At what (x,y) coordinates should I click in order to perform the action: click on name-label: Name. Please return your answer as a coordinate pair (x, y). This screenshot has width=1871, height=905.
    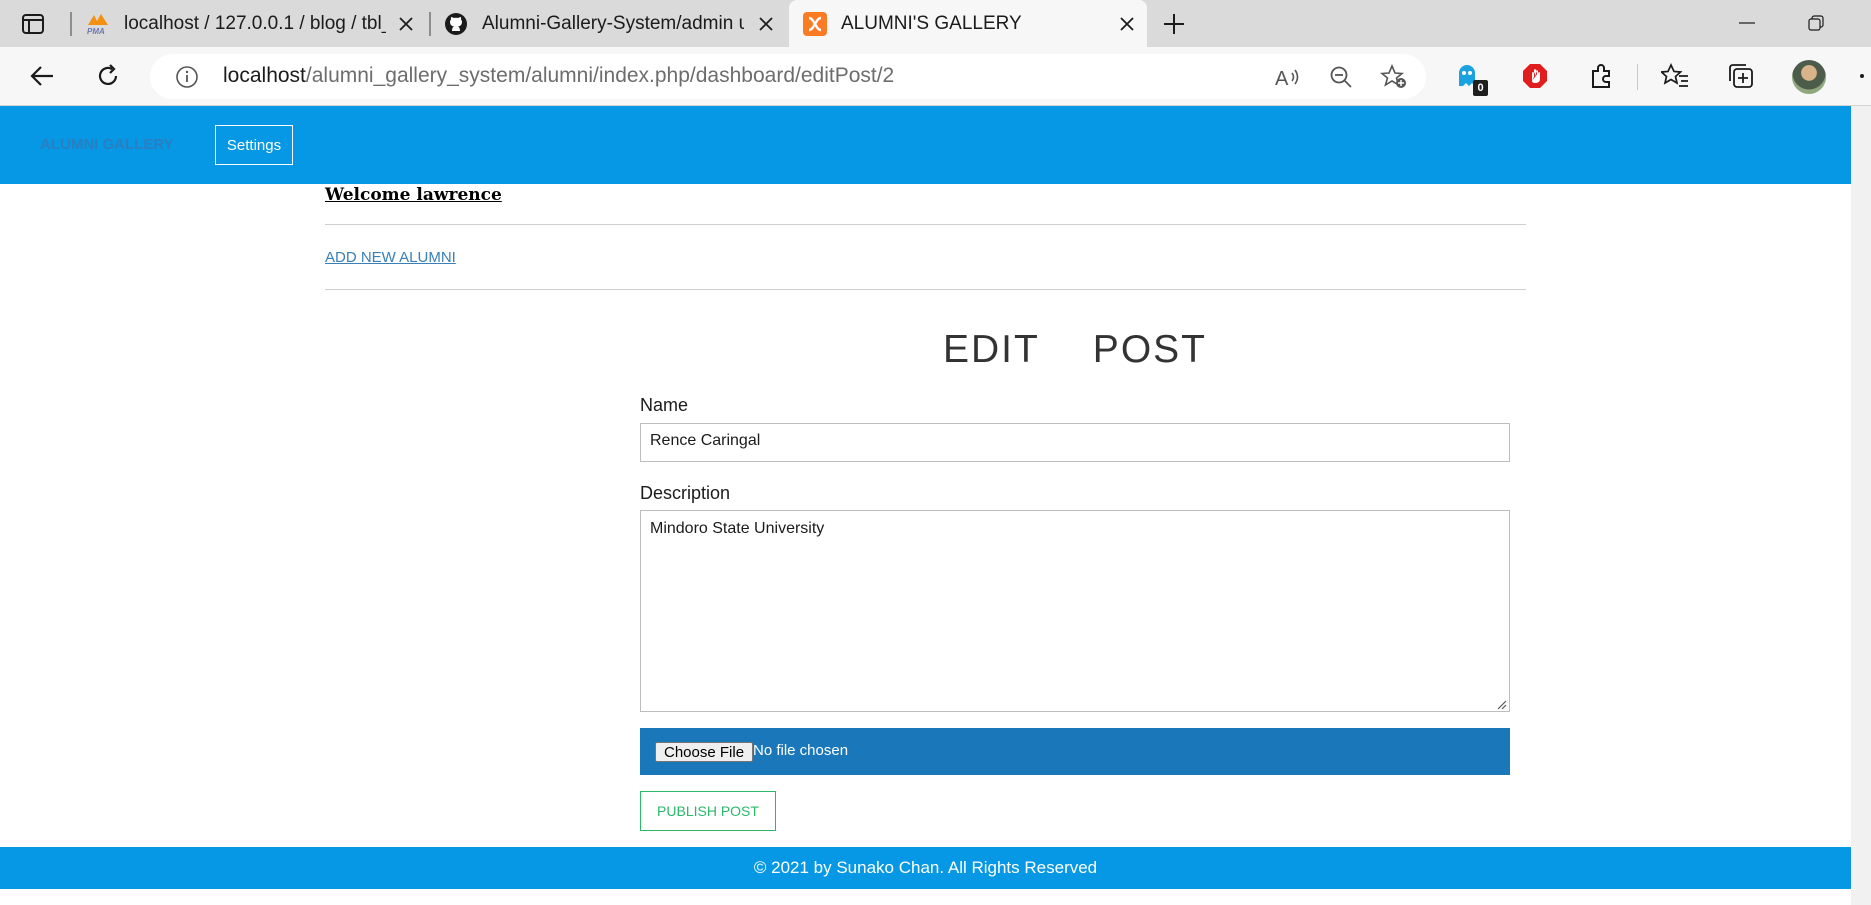
    Looking at the image, I should click on (664, 405).